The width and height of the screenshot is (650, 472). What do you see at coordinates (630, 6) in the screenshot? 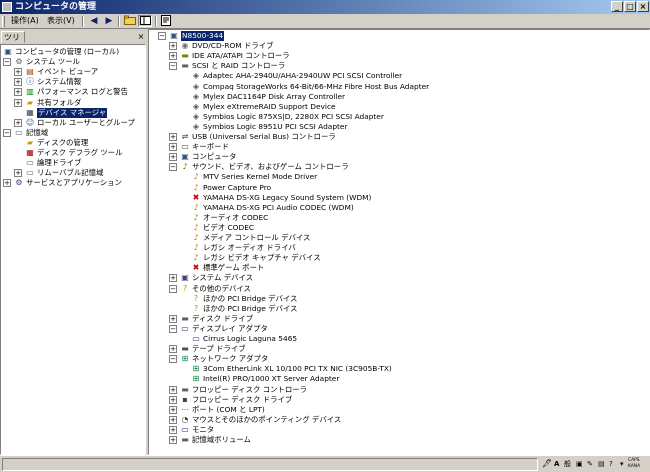
I see `maximize-button: □` at bounding box center [630, 6].